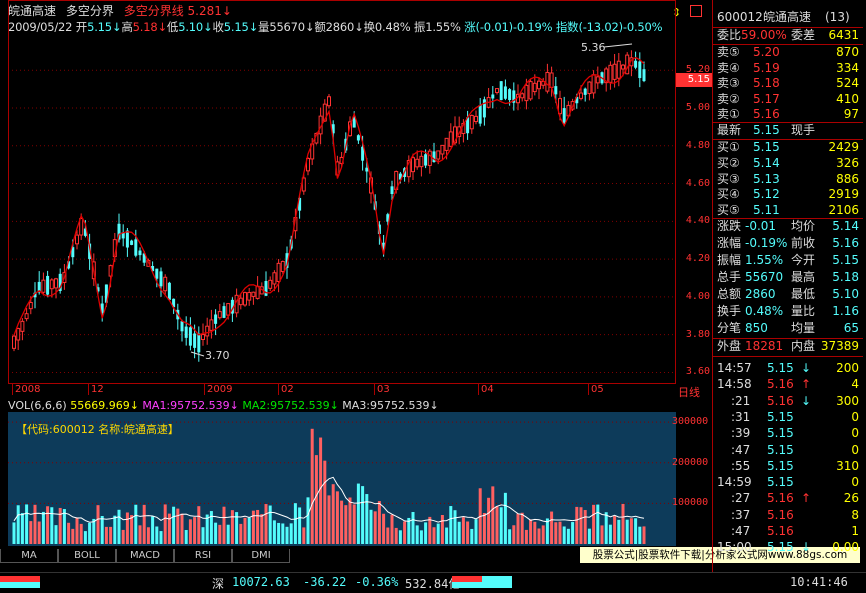 The width and height of the screenshot is (866, 593). Describe the element at coordinates (788, 482) in the screenshot. I see `tick-row: 14:59 5.15 0` at that location.